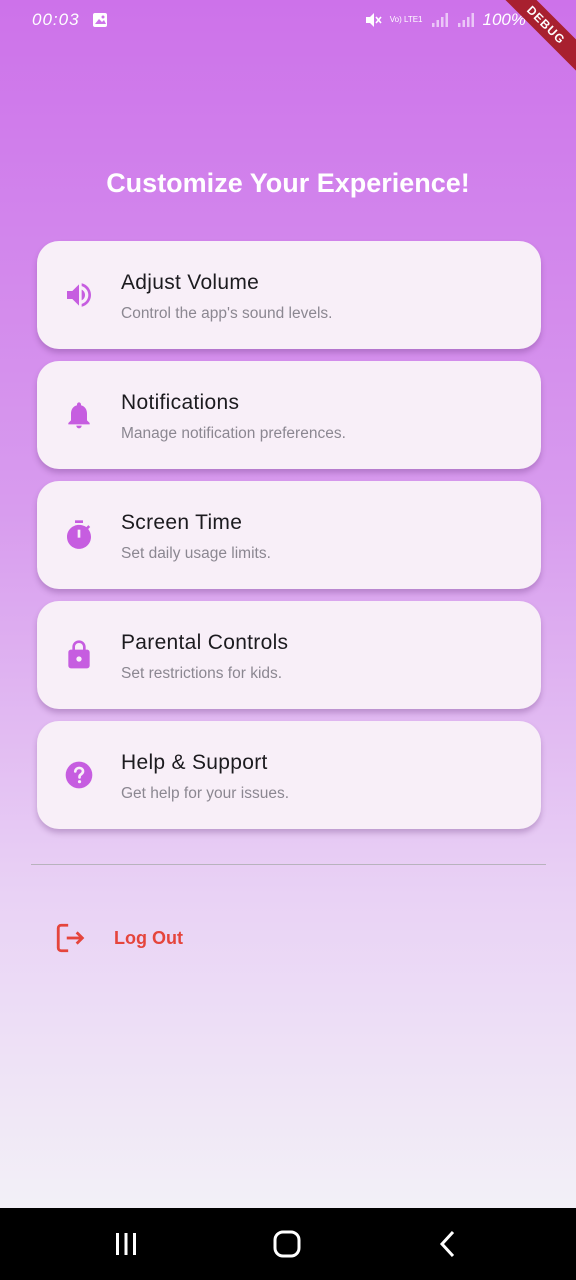 The width and height of the screenshot is (576, 1280). What do you see at coordinates (448, 1244) in the screenshot?
I see `back-icon` at bounding box center [448, 1244].